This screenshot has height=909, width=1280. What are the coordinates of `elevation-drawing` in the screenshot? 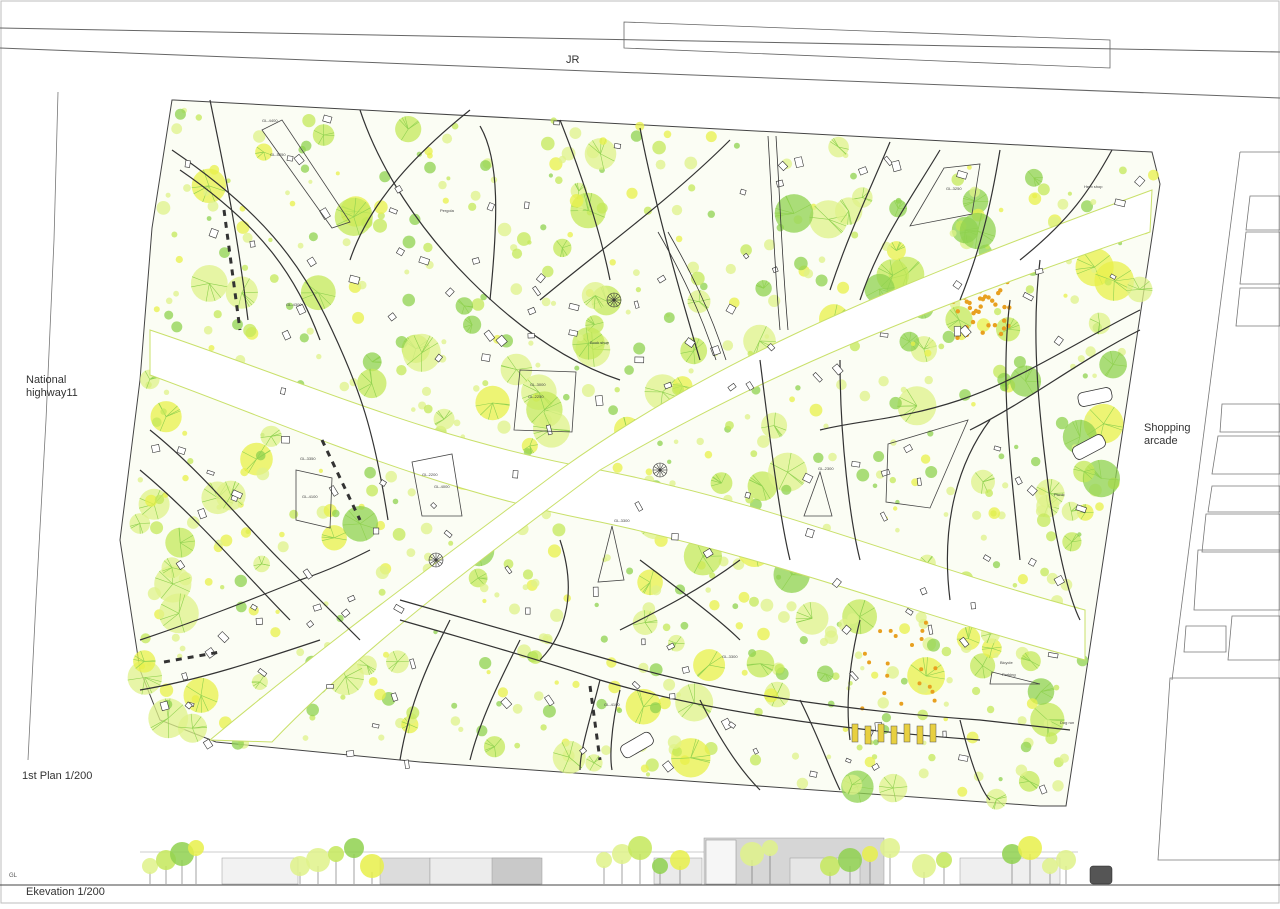 It's located at (640, 860).